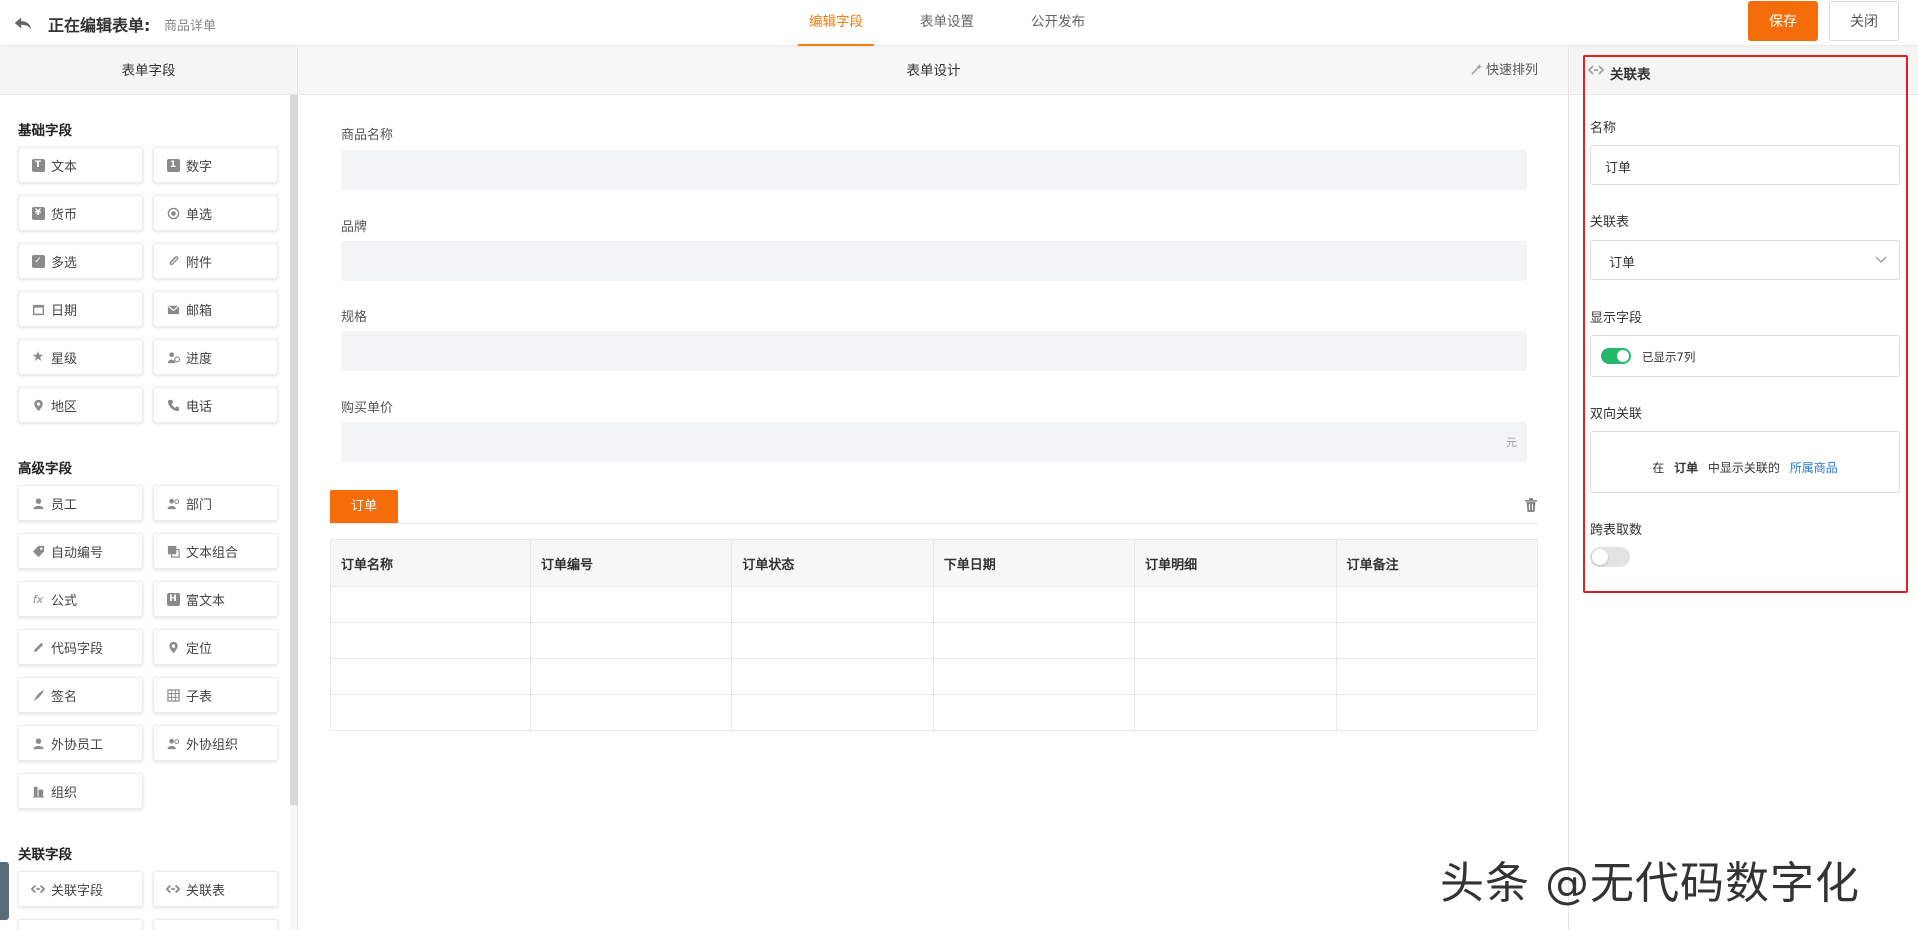 Image resolution: width=1918 pixels, height=930 pixels. What do you see at coordinates (1034, 563) in the screenshot?
I see `column-header: 下单日期` at bounding box center [1034, 563].